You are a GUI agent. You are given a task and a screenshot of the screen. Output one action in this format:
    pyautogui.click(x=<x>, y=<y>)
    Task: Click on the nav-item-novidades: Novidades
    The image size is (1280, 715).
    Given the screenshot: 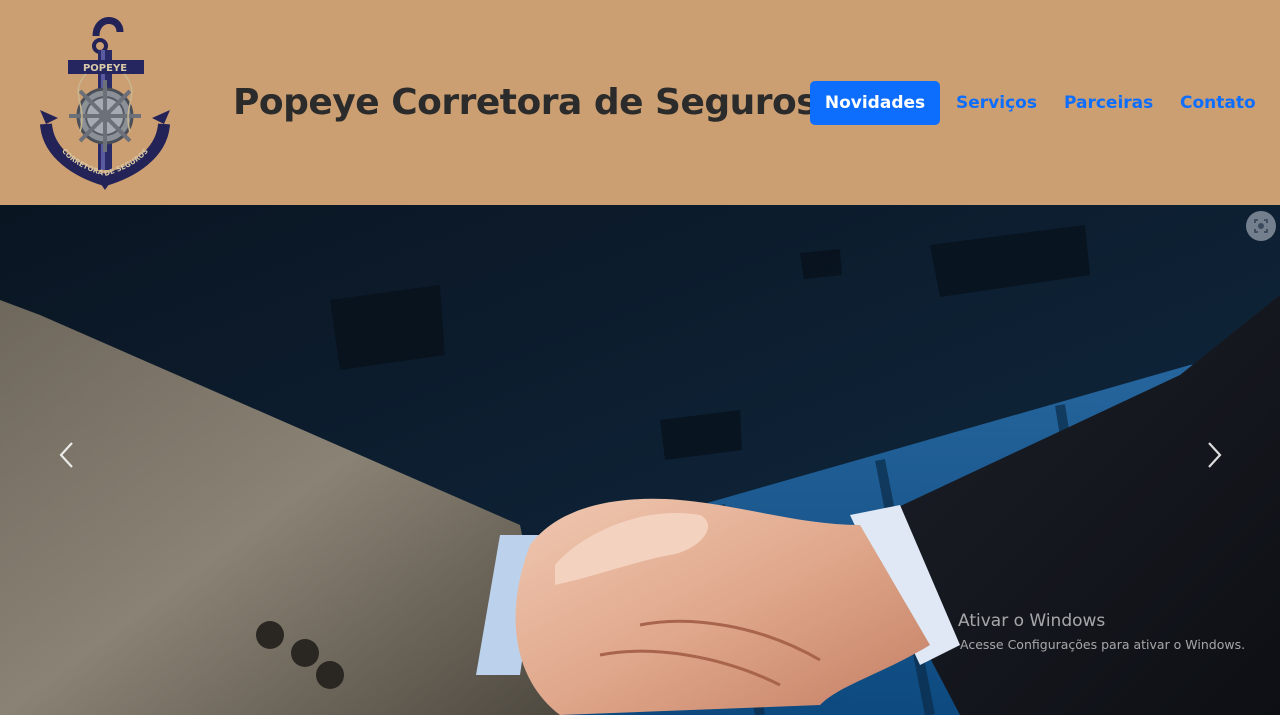 What is the action you would take?
    pyautogui.click(x=875, y=103)
    